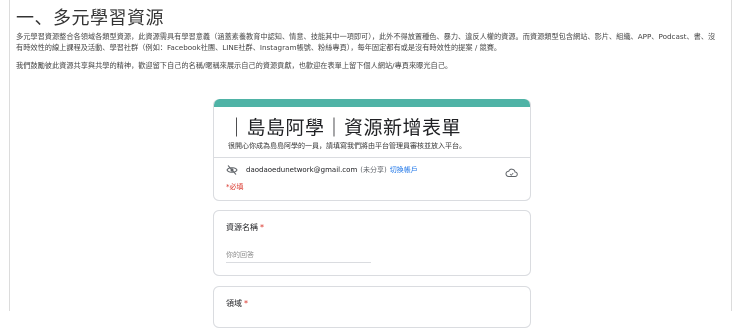 Image resolution: width=740 pixels, height=328 pixels. I want to click on form-header-divider, so click(372, 157).